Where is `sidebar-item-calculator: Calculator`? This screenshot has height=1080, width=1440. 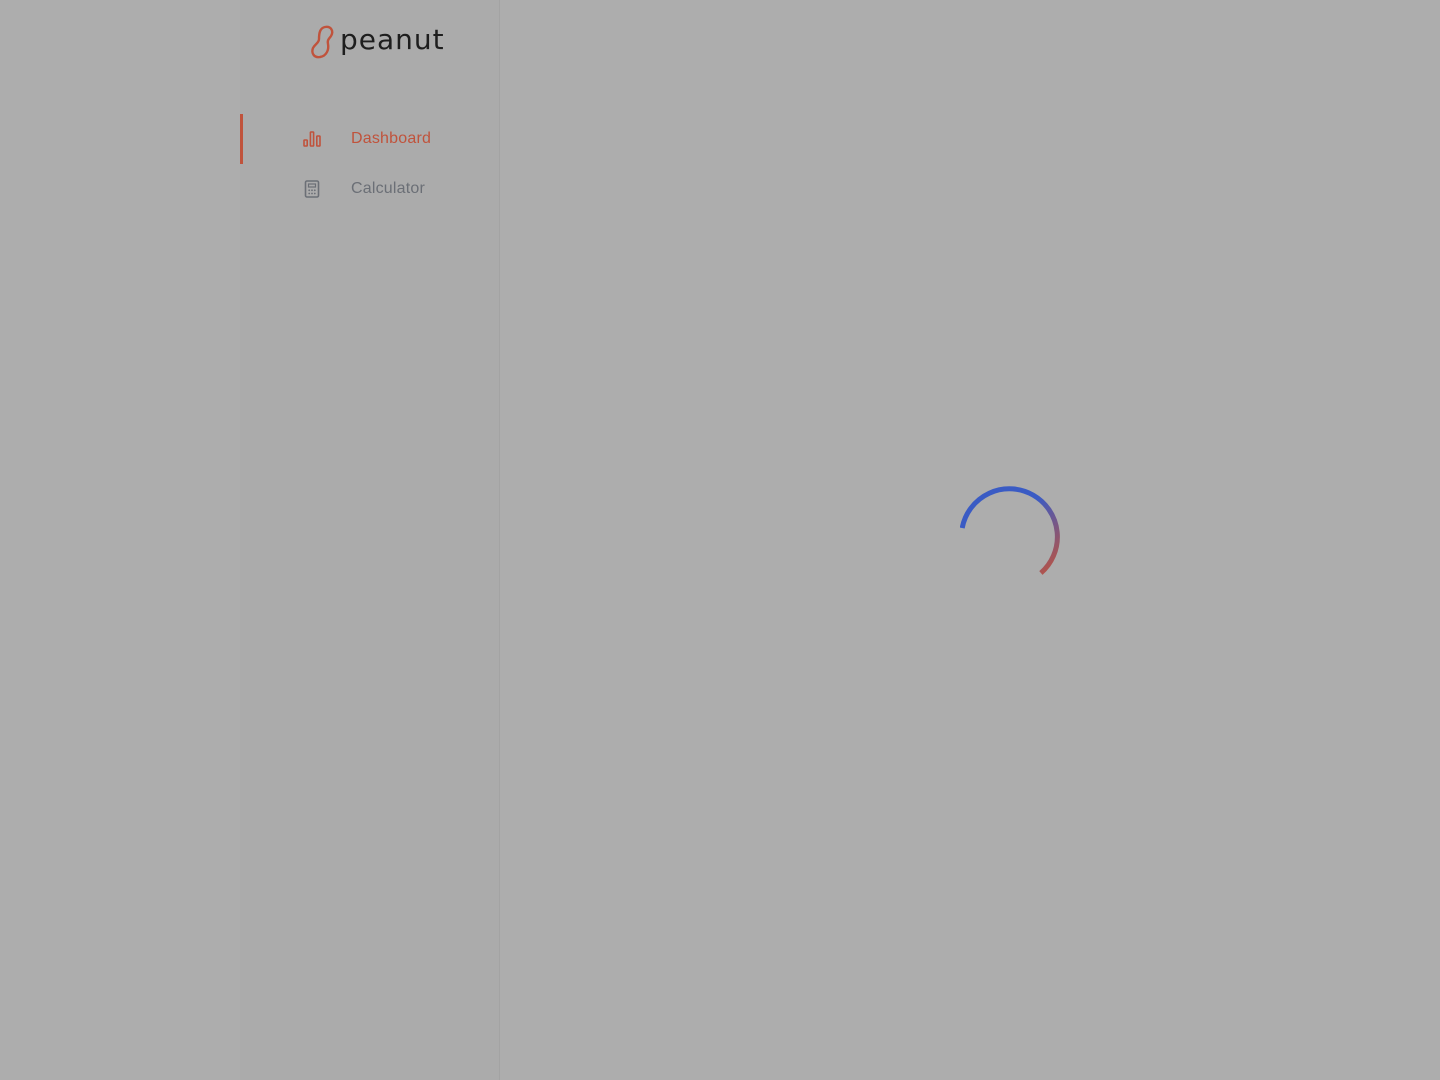 sidebar-item-calculator: Calculator is located at coordinates (369, 189).